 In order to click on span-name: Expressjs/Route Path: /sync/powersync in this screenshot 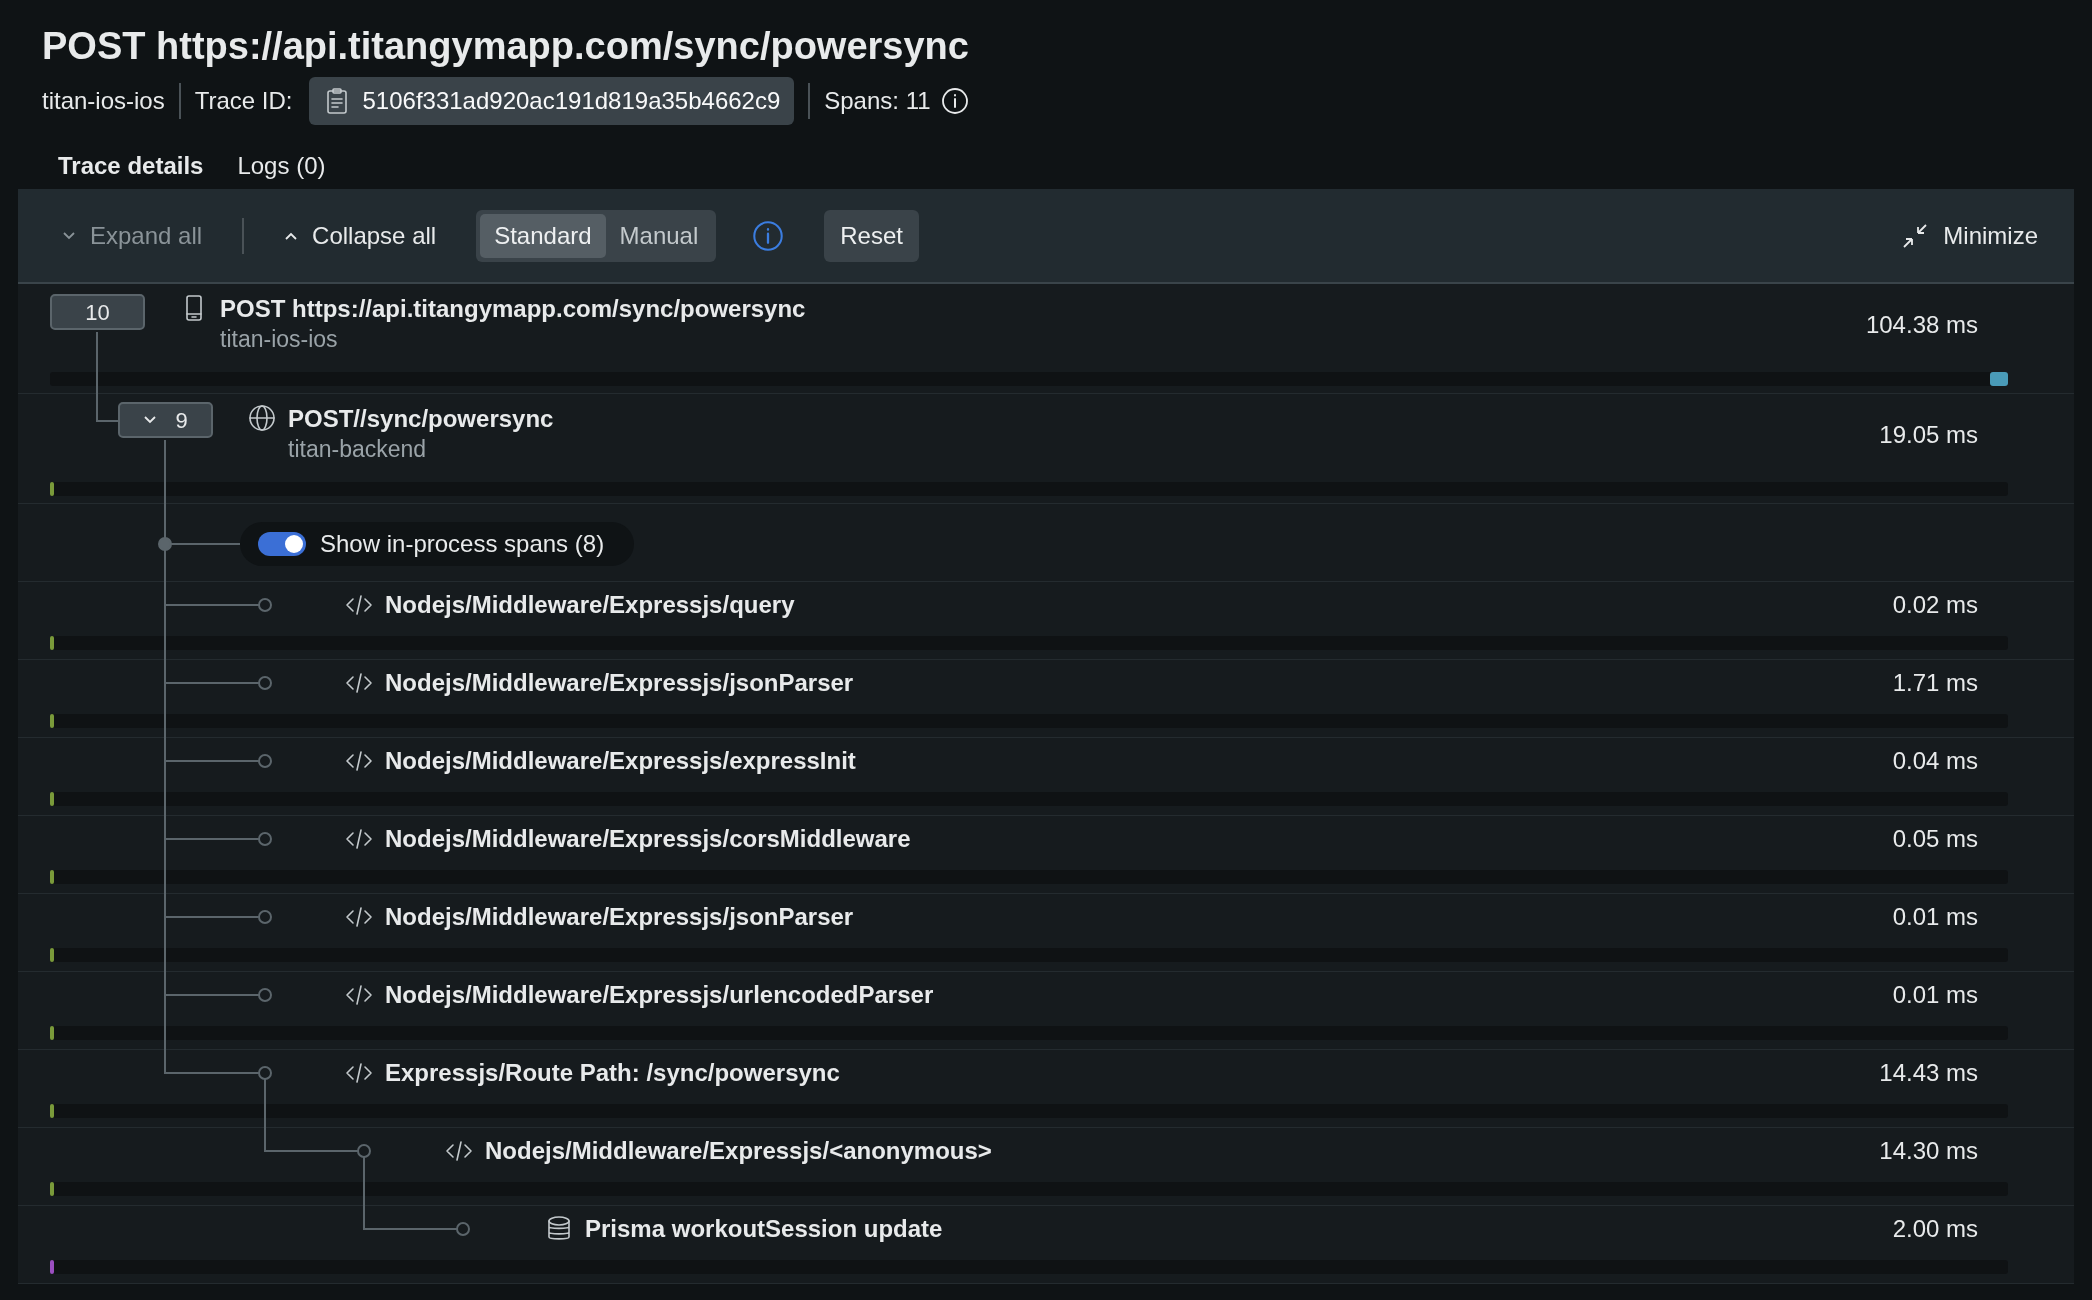, I will do `click(612, 1073)`.